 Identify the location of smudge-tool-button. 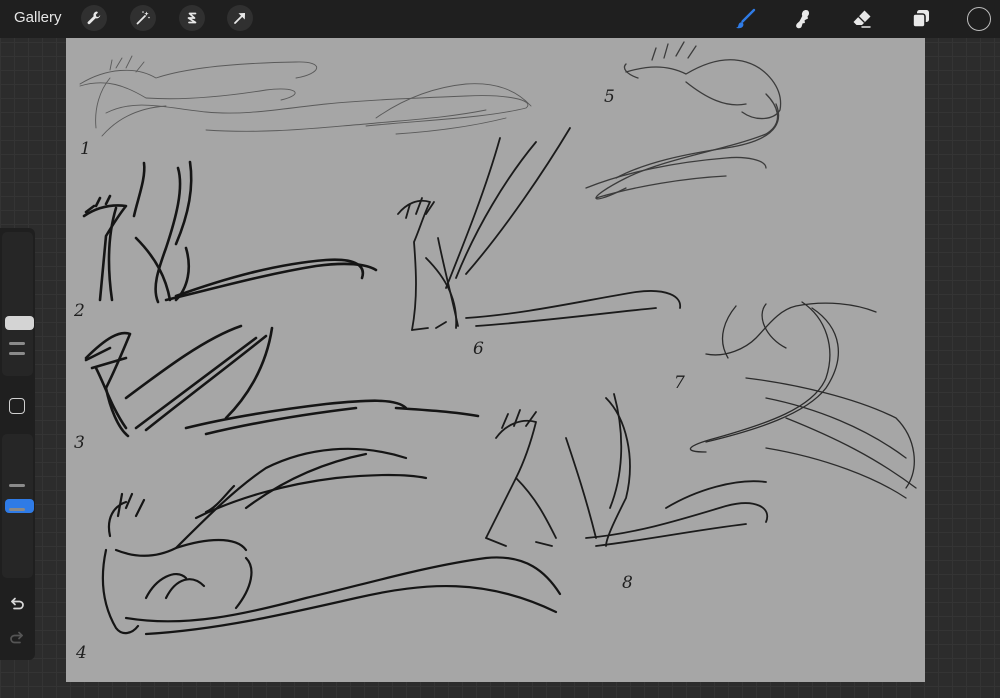
(803, 19).